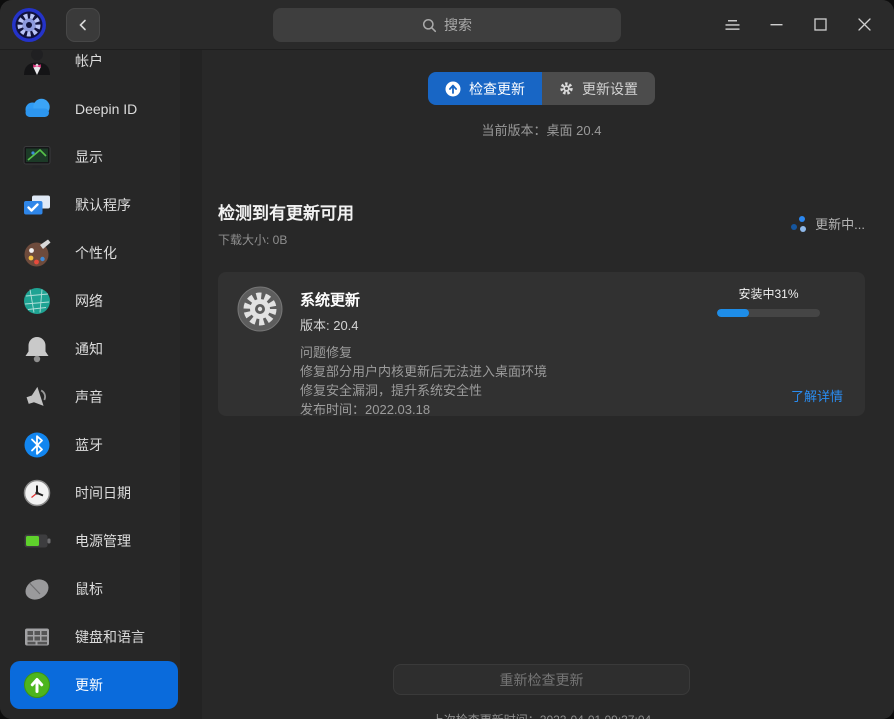 The width and height of the screenshot is (894, 719). What do you see at coordinates (37, 205) in the screenshot?
I see `default-apps-icon` at bounding box center [37, 205].